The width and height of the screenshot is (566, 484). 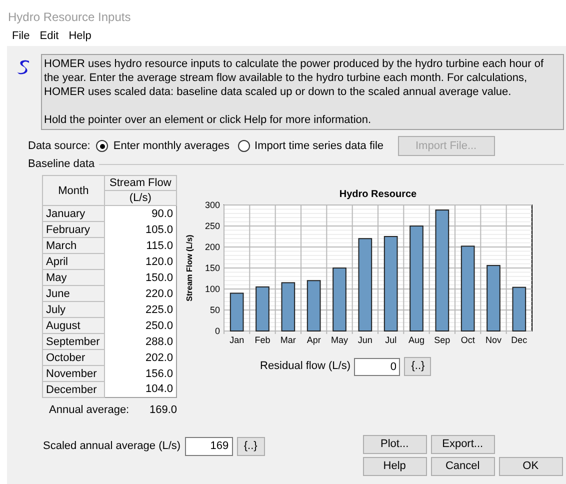 What do you see at coordinates (416, 340) in the screenshot?
I see `x-tick-label: Aug` at bounding box center [416, 340].